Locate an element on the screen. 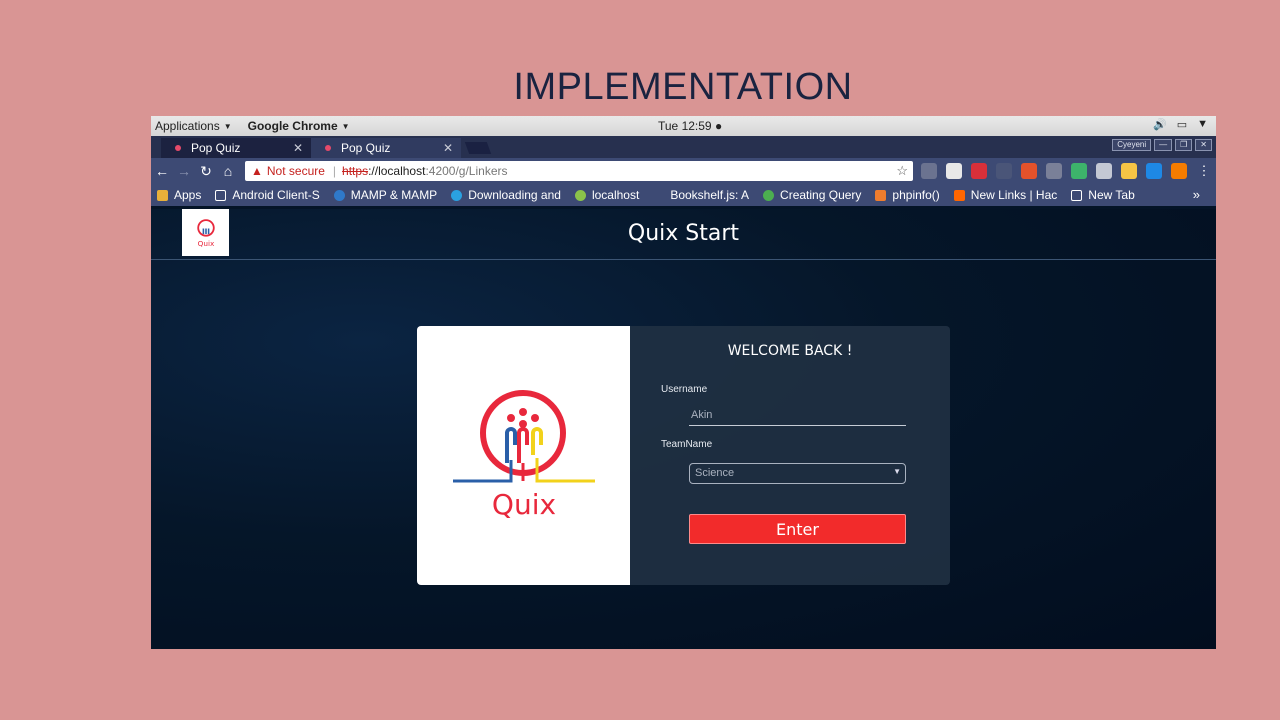 The height and width of the screenshot is (720, 1280). home-icon: ⌂ is located at coordinates (228, 171).